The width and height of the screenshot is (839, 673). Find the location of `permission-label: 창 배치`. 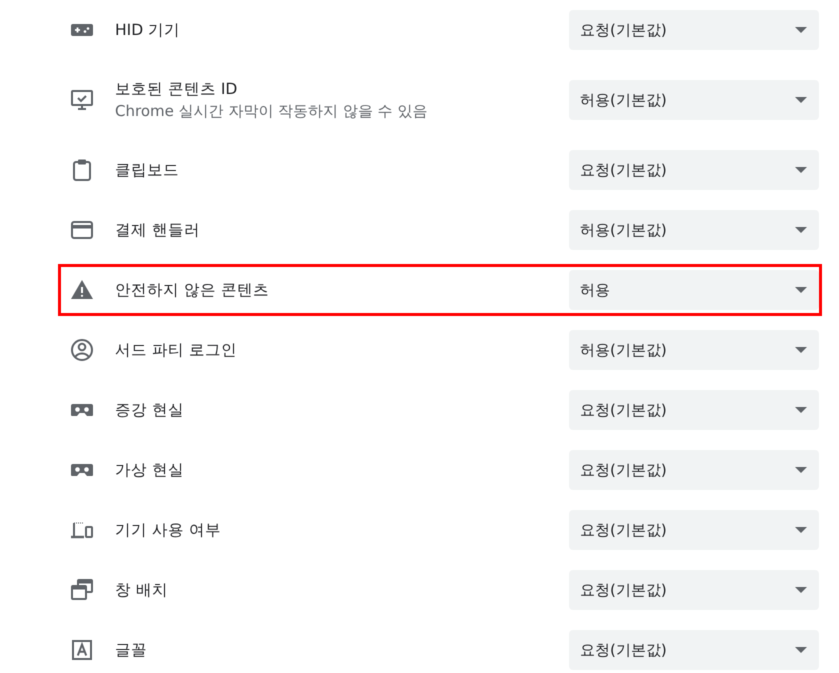

permission-label: 창 배치 is located at coordinates (142, 590).